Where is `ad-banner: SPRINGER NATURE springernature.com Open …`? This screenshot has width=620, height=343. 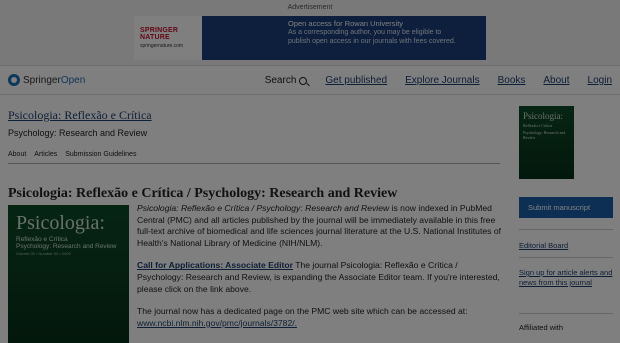 ad-banner: SPRINGER NATURE springernature.com Open … is located at coordinates (310, 38).